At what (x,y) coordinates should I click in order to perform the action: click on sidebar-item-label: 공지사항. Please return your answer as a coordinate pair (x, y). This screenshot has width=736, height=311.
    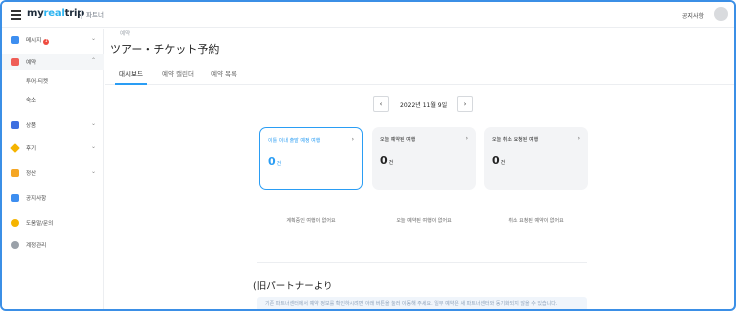
    Looking at the image, I should click on (36, 199).